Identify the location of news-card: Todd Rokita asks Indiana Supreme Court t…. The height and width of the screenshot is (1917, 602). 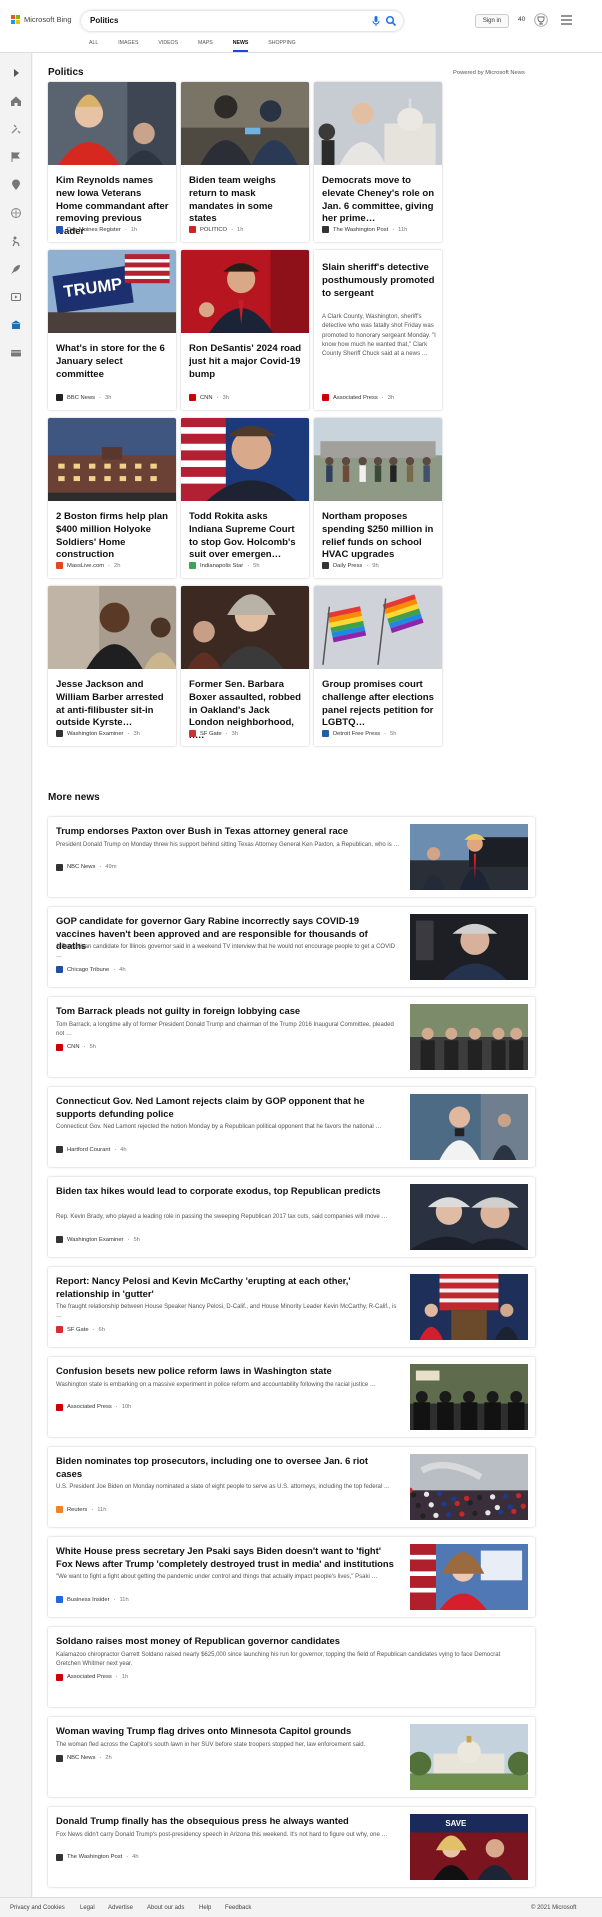
(245, 498).